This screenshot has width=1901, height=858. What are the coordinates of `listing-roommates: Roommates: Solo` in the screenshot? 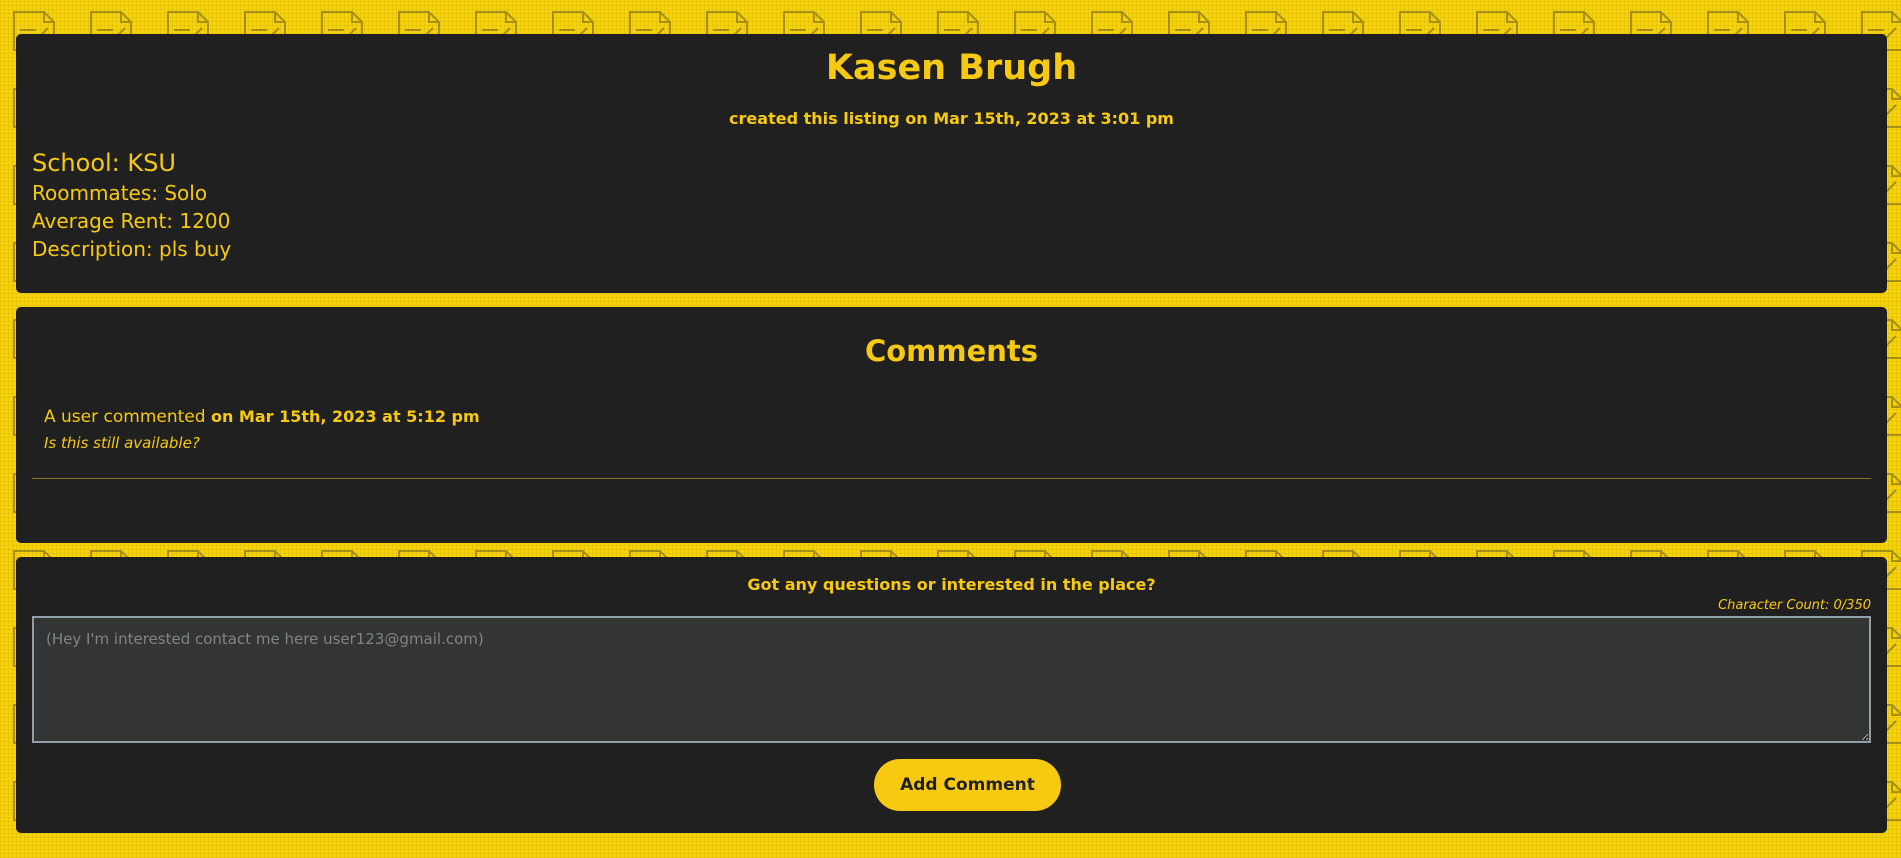 It's located at (120, 193).